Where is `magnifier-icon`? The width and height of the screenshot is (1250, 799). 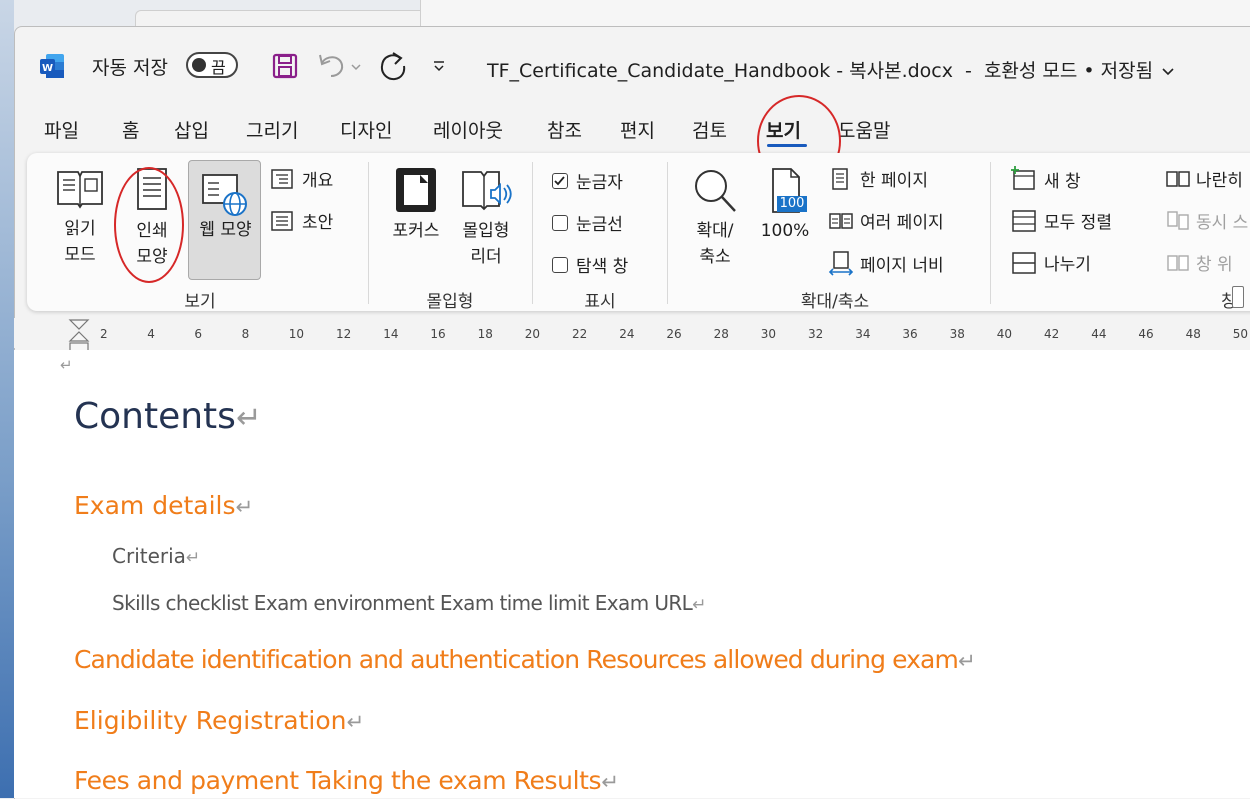 magnifier-icon is located at coordinates (715, 191).